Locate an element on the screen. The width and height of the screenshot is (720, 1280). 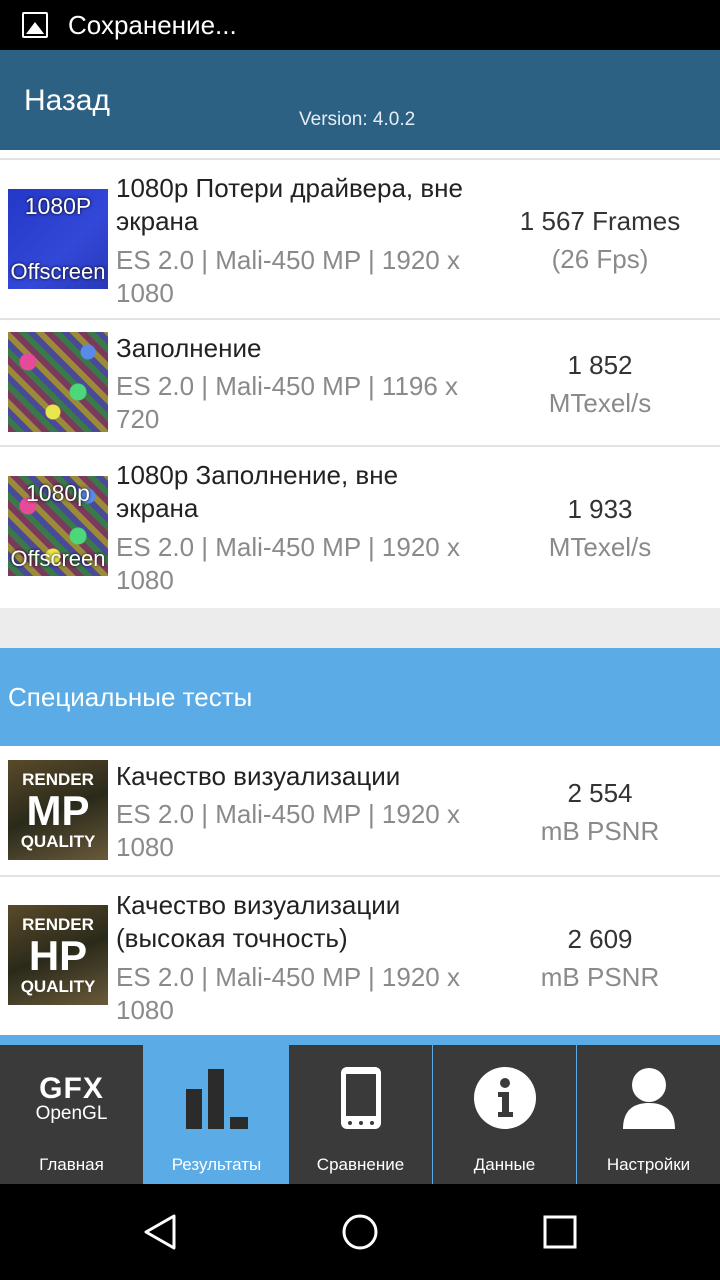
tab-label: Настройки is located at coordinates (648, 1164).